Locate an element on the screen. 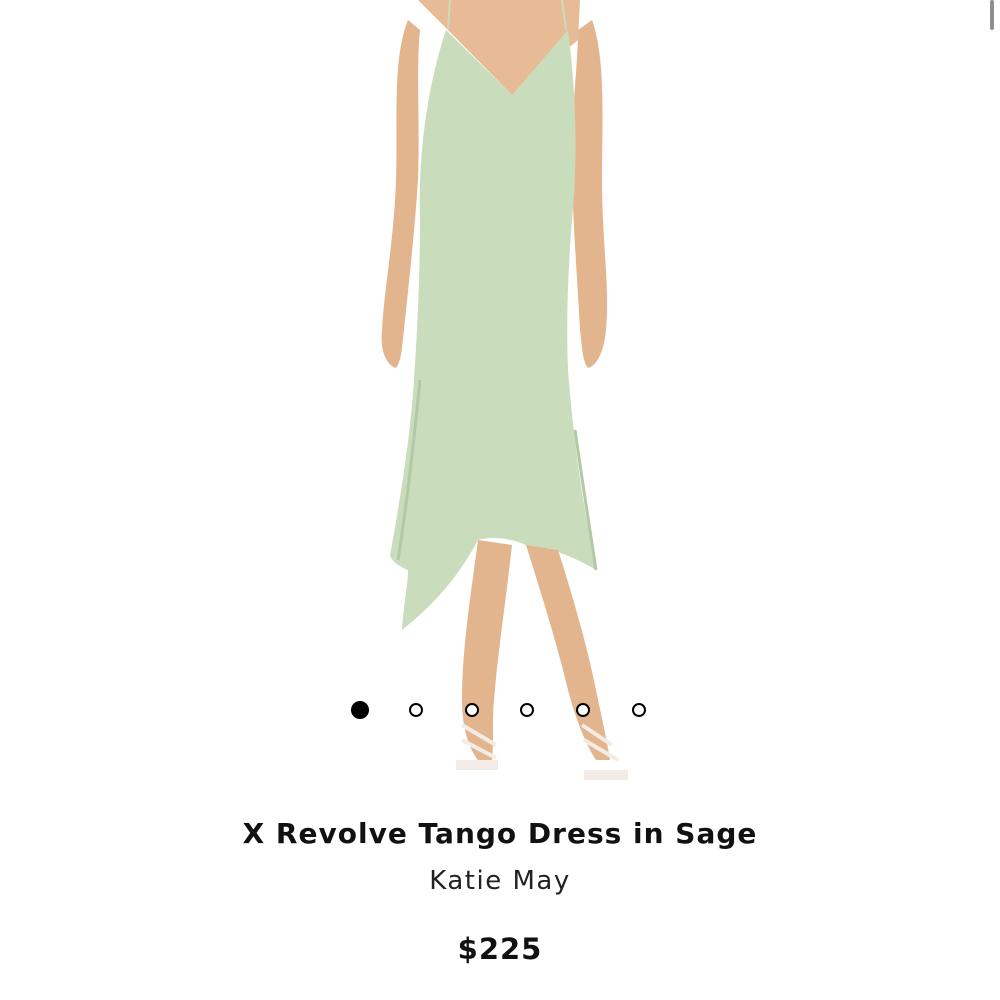  product-price: $225 is located at coordinates (500, 949).